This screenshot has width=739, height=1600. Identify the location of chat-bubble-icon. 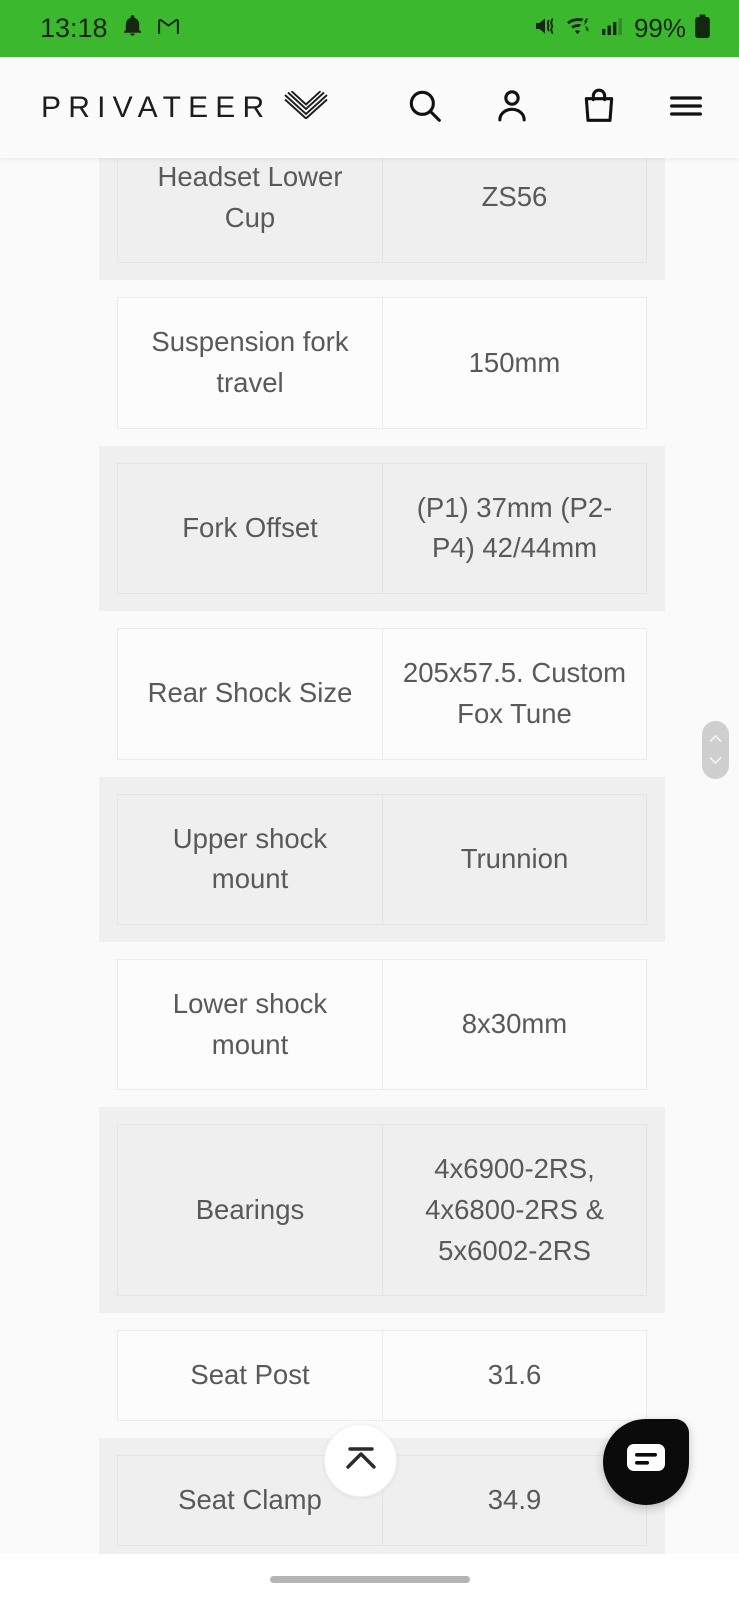
(646, 1462).